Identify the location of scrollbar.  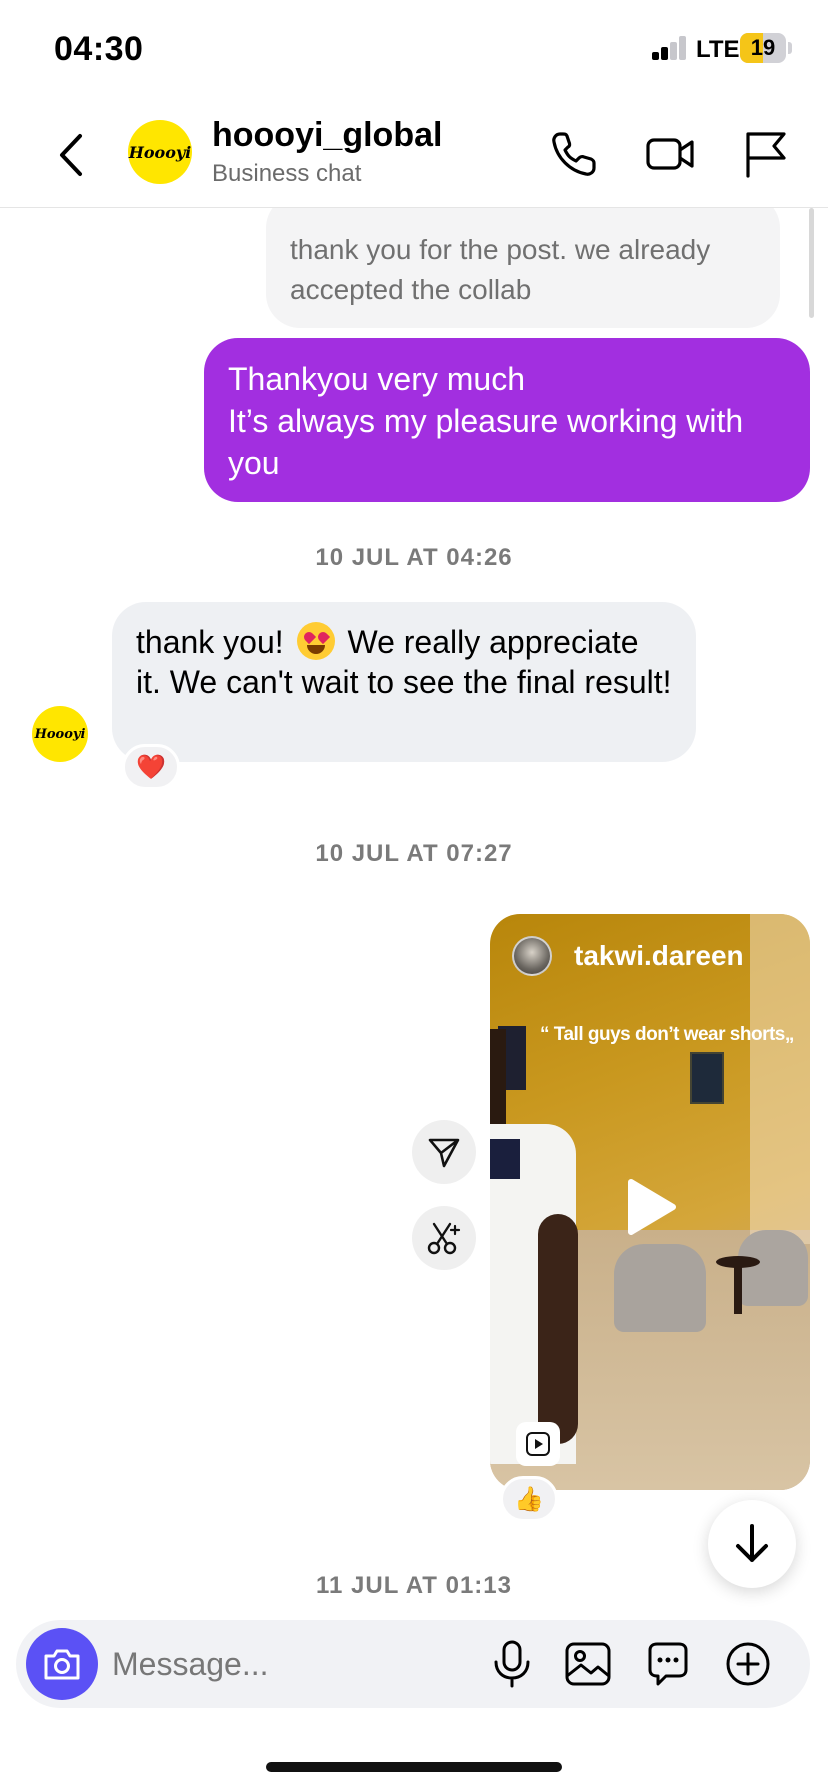
(811, 263).